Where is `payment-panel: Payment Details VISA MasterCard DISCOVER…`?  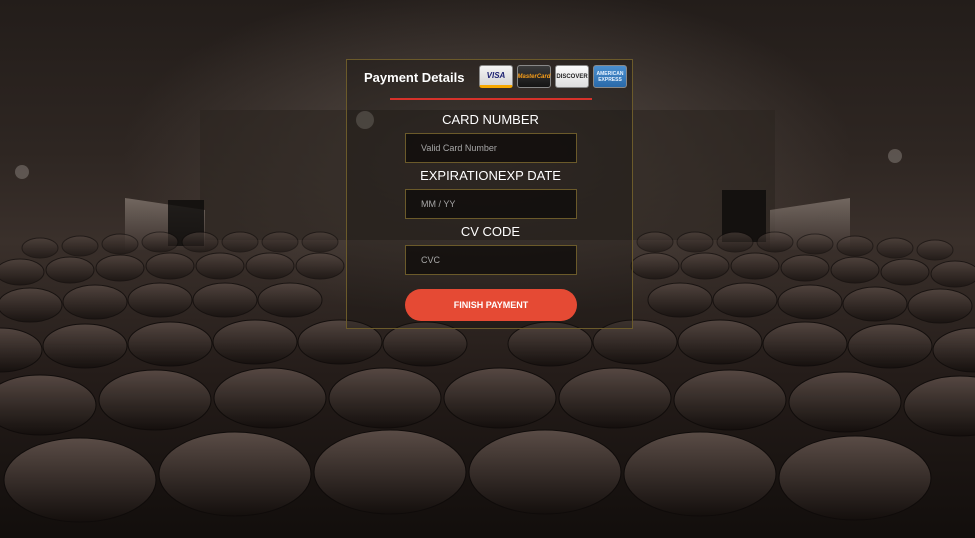 payment-panel: Payment Details VISA MasterCard DISCOVER… is located at coordinates (489, 194).